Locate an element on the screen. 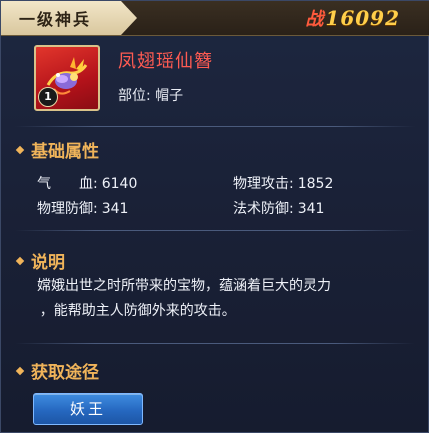 This screenshot has width=429, height=433. description-line: 嫦娥出世之时所带来的宝物，蕴涵着巨大的灵力 is located at coordinates (184, 286).